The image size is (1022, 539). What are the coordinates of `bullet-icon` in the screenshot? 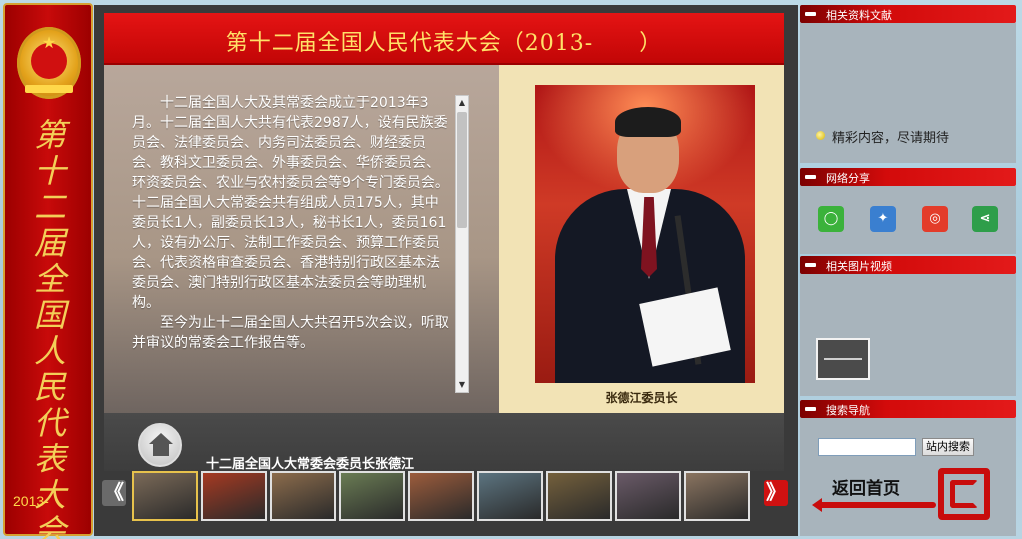 It's located at (820, 135).